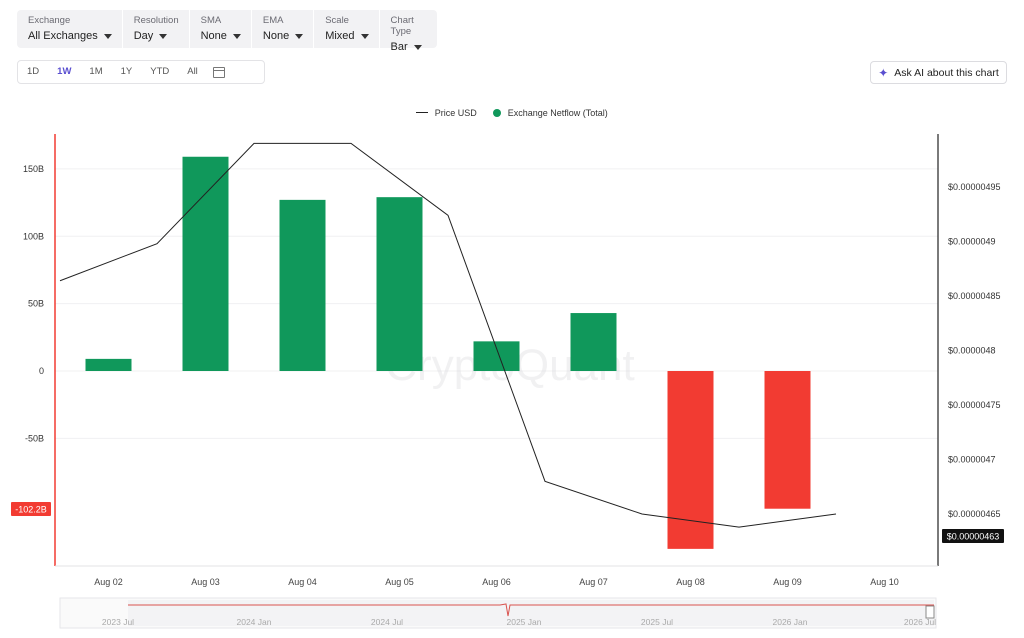 The height and width of the screenshot is (638, 1024). Describe the element at coordinates (974, 296) in the screenshot. I see `right-tick-label: $0.00000485` at that location.